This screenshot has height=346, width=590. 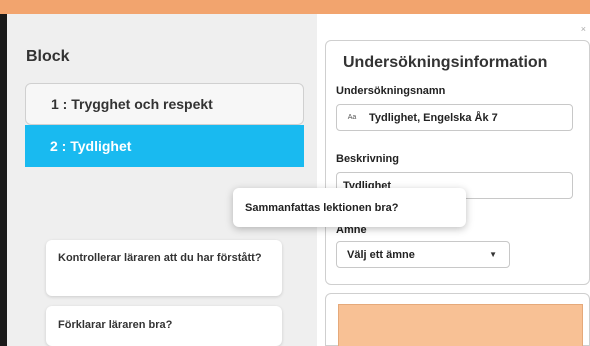 I want to click on caret-down-icon: ▼, so click(x=493, y=254).